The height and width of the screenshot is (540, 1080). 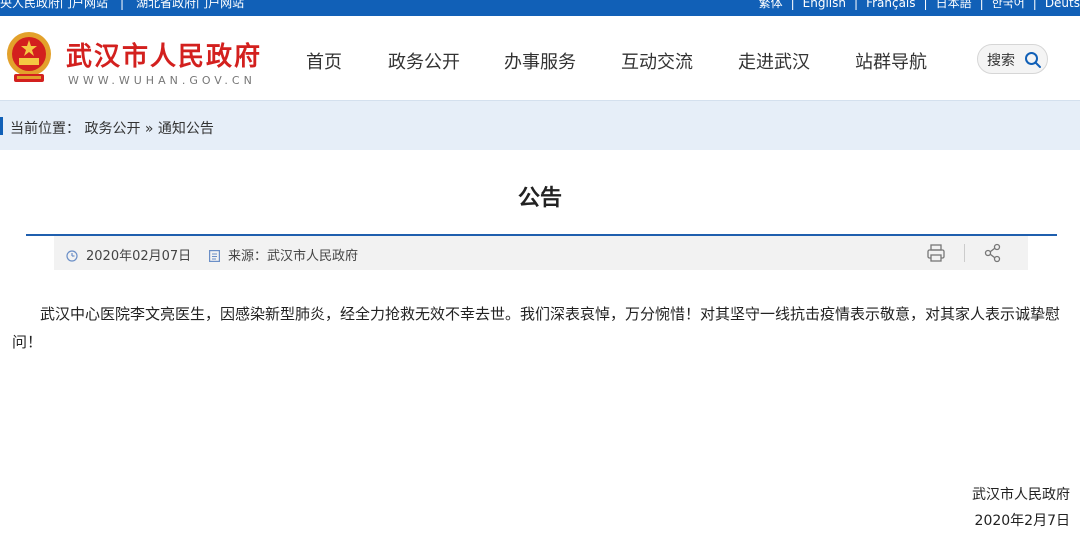 What do you see at coordinates (774, 61) in the screenshot?
I see `nav-about-wuhan: 走进武汉` at bounding box center [774, 61].